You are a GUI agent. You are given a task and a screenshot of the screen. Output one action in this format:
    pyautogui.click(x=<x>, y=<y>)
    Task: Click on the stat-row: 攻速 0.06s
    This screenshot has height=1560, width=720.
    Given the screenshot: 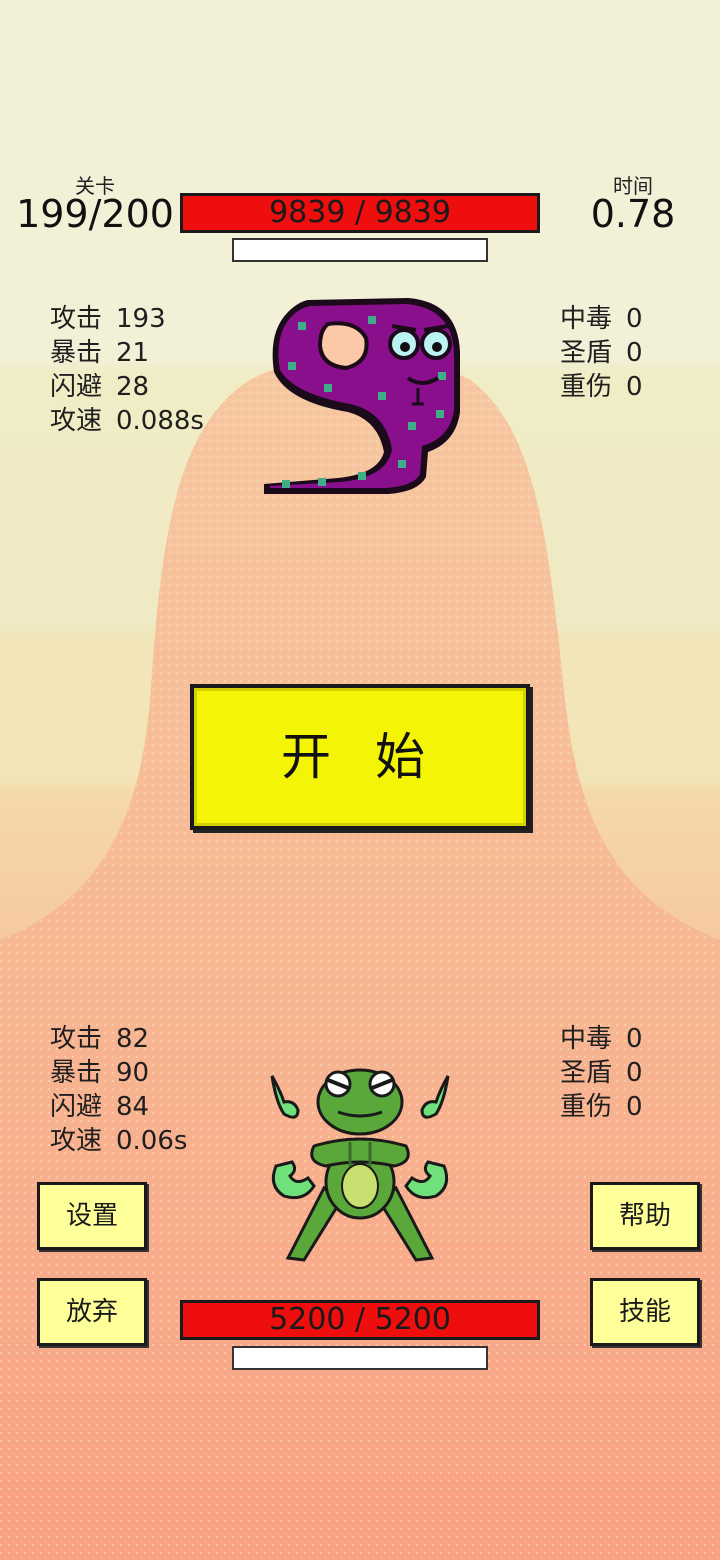 What is the action you would take?
    pyautogui.click(x=119, y=1141)
    